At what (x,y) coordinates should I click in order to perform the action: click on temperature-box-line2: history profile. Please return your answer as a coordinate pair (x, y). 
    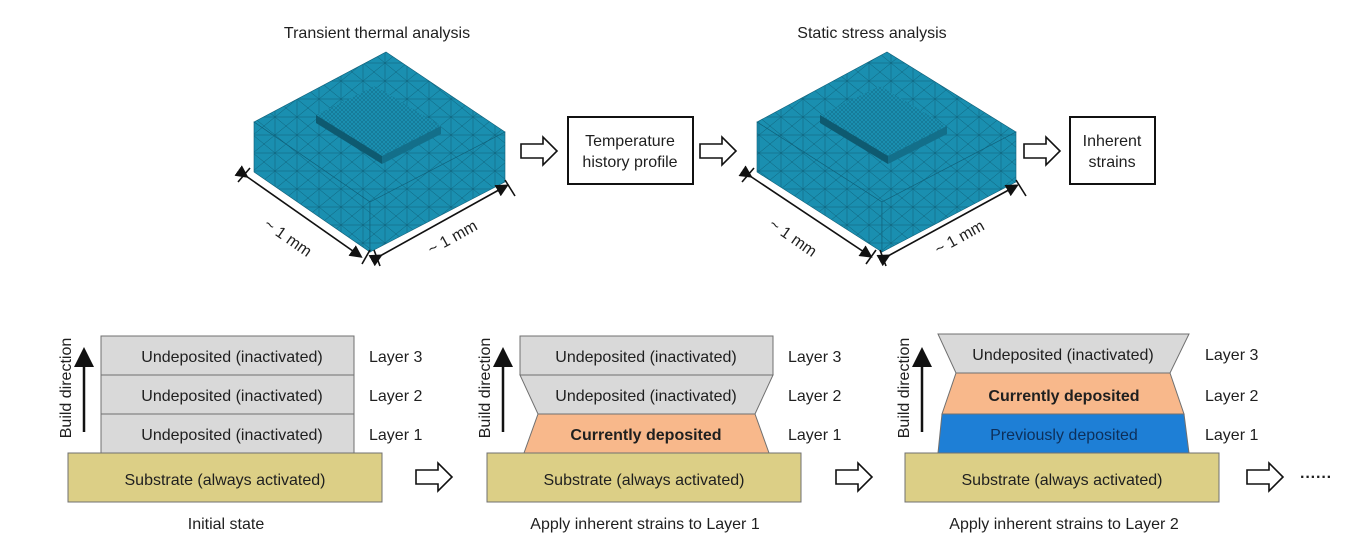
    Looking at the image, I should click on (629, 162).